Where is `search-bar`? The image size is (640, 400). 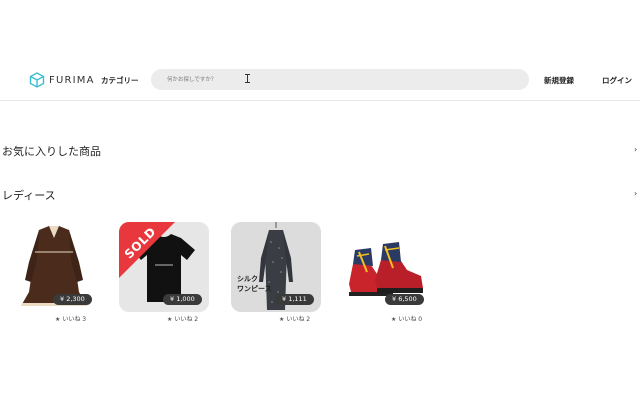
search-bar is located at coordinates (340, 79).